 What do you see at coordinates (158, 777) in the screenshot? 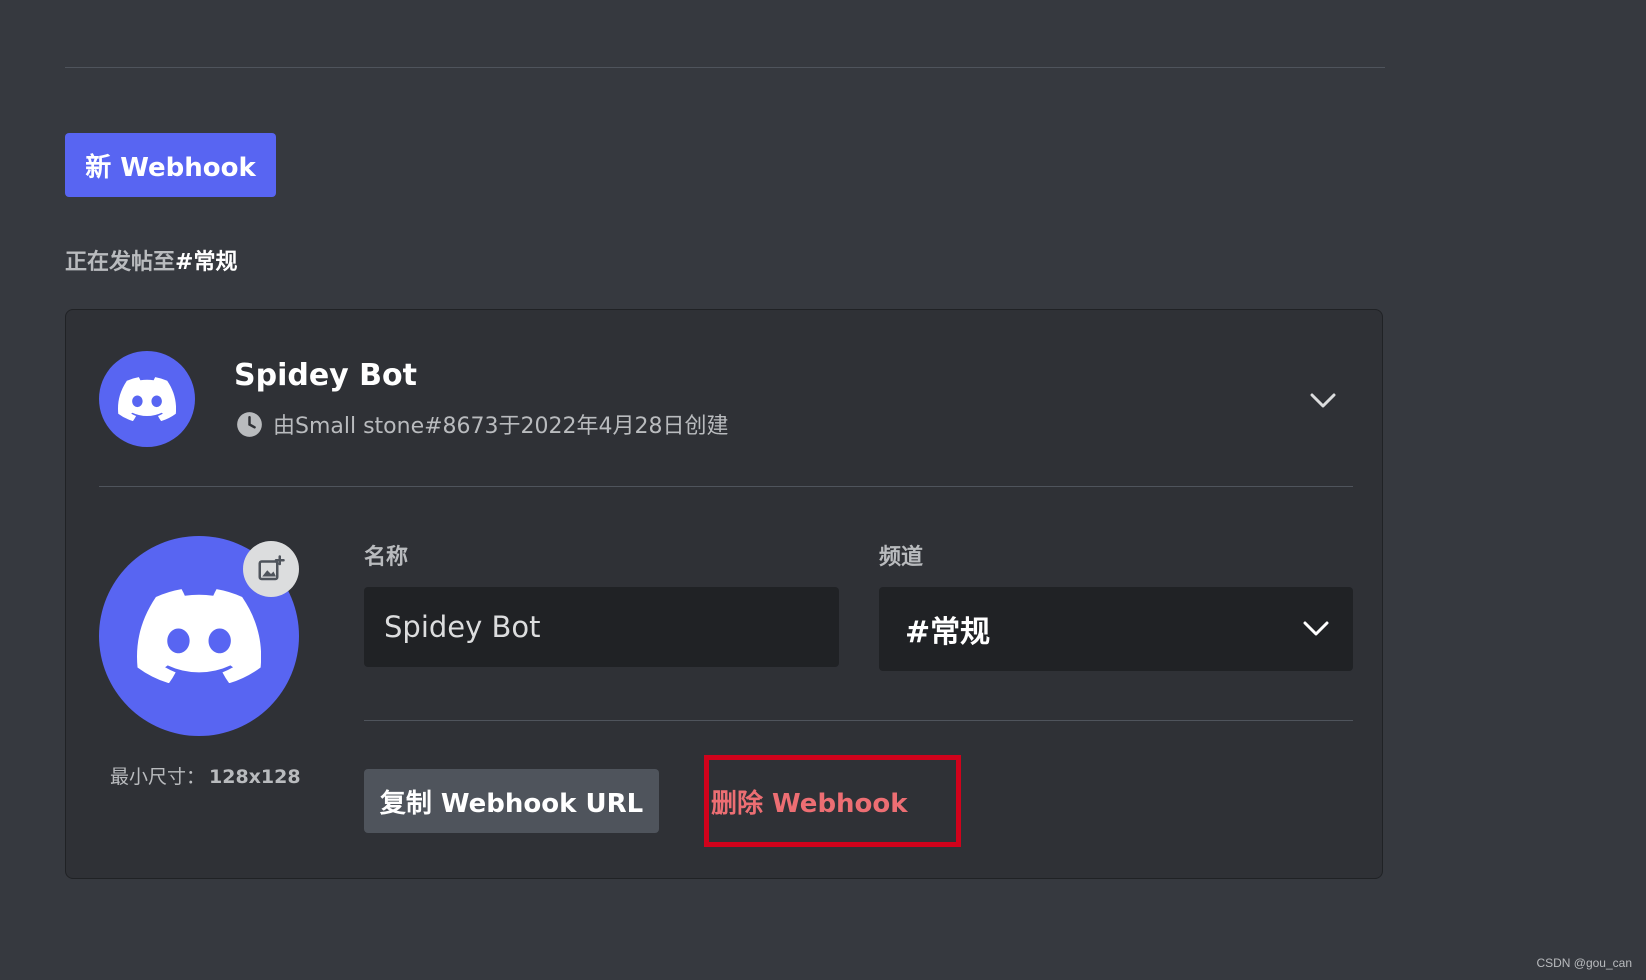
I see `min-size-label: 最小尺寸：` at bounding box center [158, 777].